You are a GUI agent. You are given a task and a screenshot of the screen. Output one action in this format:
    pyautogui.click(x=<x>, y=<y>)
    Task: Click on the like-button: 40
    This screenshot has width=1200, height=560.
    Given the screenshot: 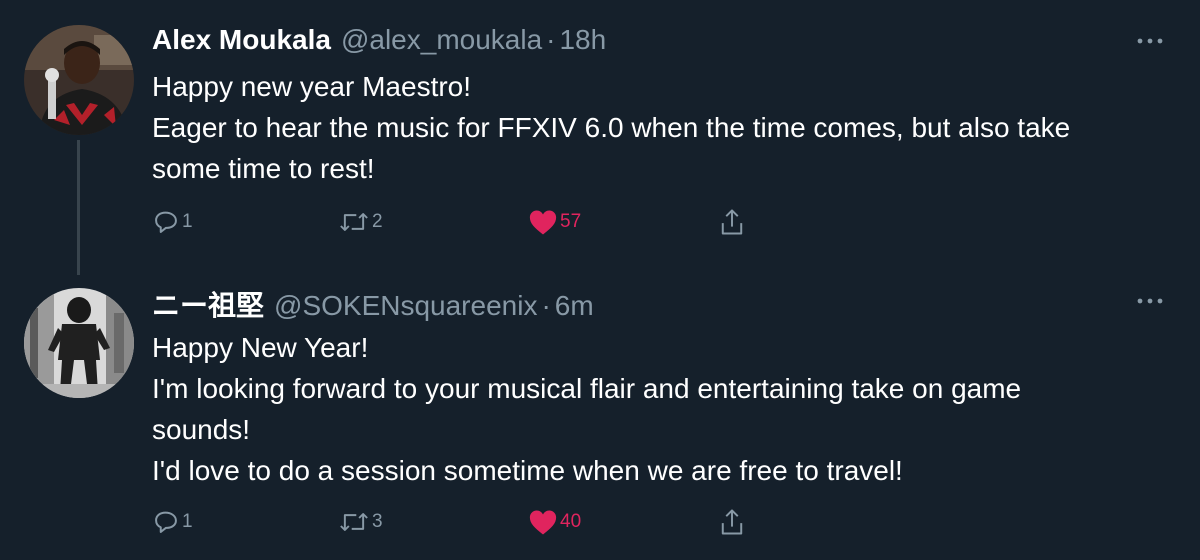 What is the action you would take?
    pyautogui.click(x=554, y=522)
    